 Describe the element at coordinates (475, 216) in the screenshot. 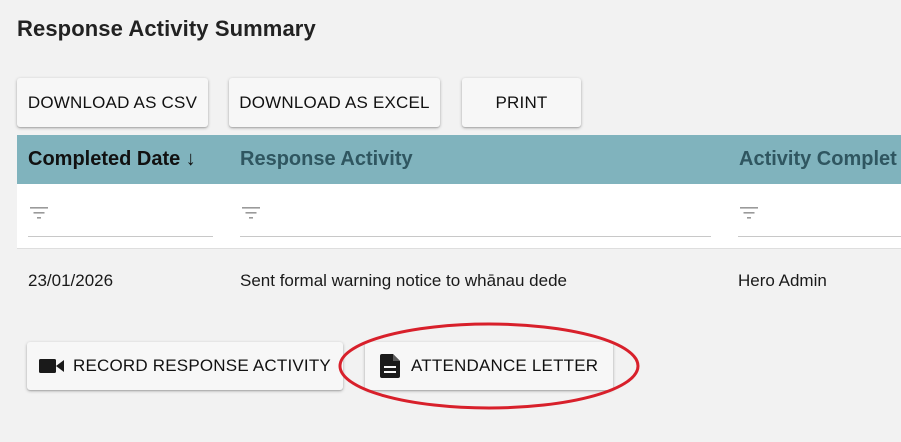

I see `filter-input-response-activity` at that location.